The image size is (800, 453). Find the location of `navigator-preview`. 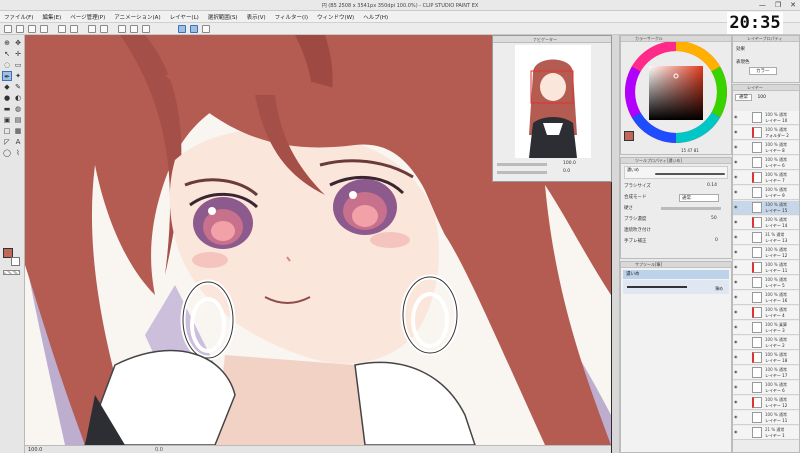

navigator-preview is located at coordinates (553, 101).